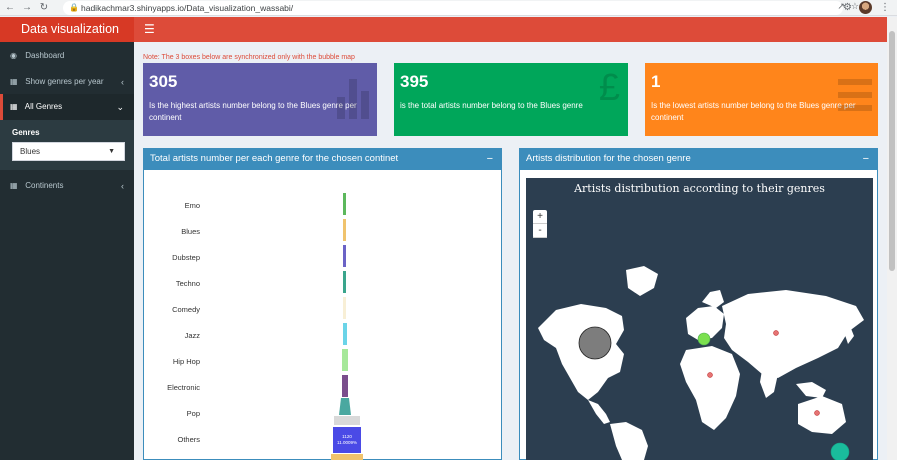 This screenshot has width=897, height=460. What do you see at coordinates (163, 81) in the screenshot?
I see `value-box-number: 305` at bounding box center [163, 81].